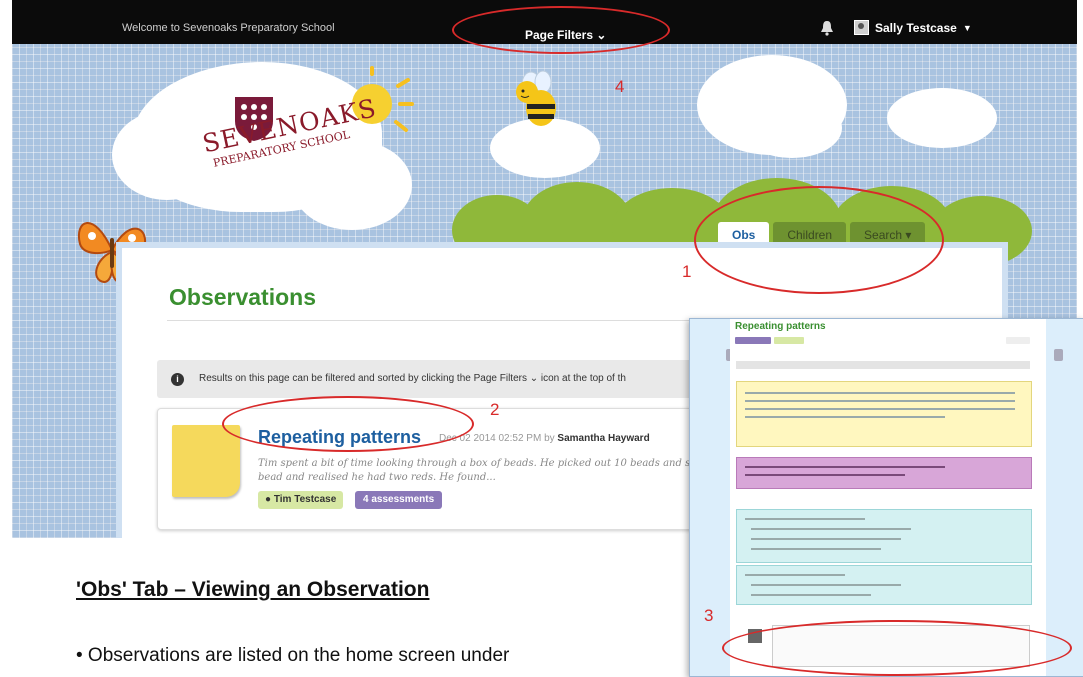 This screenshot has height=677, width=1083. Describe the element at coordinates (228, 28) in the screenshot. I see `welcome-text: Welcome to Sevenoaks Preparatory School` at that location.